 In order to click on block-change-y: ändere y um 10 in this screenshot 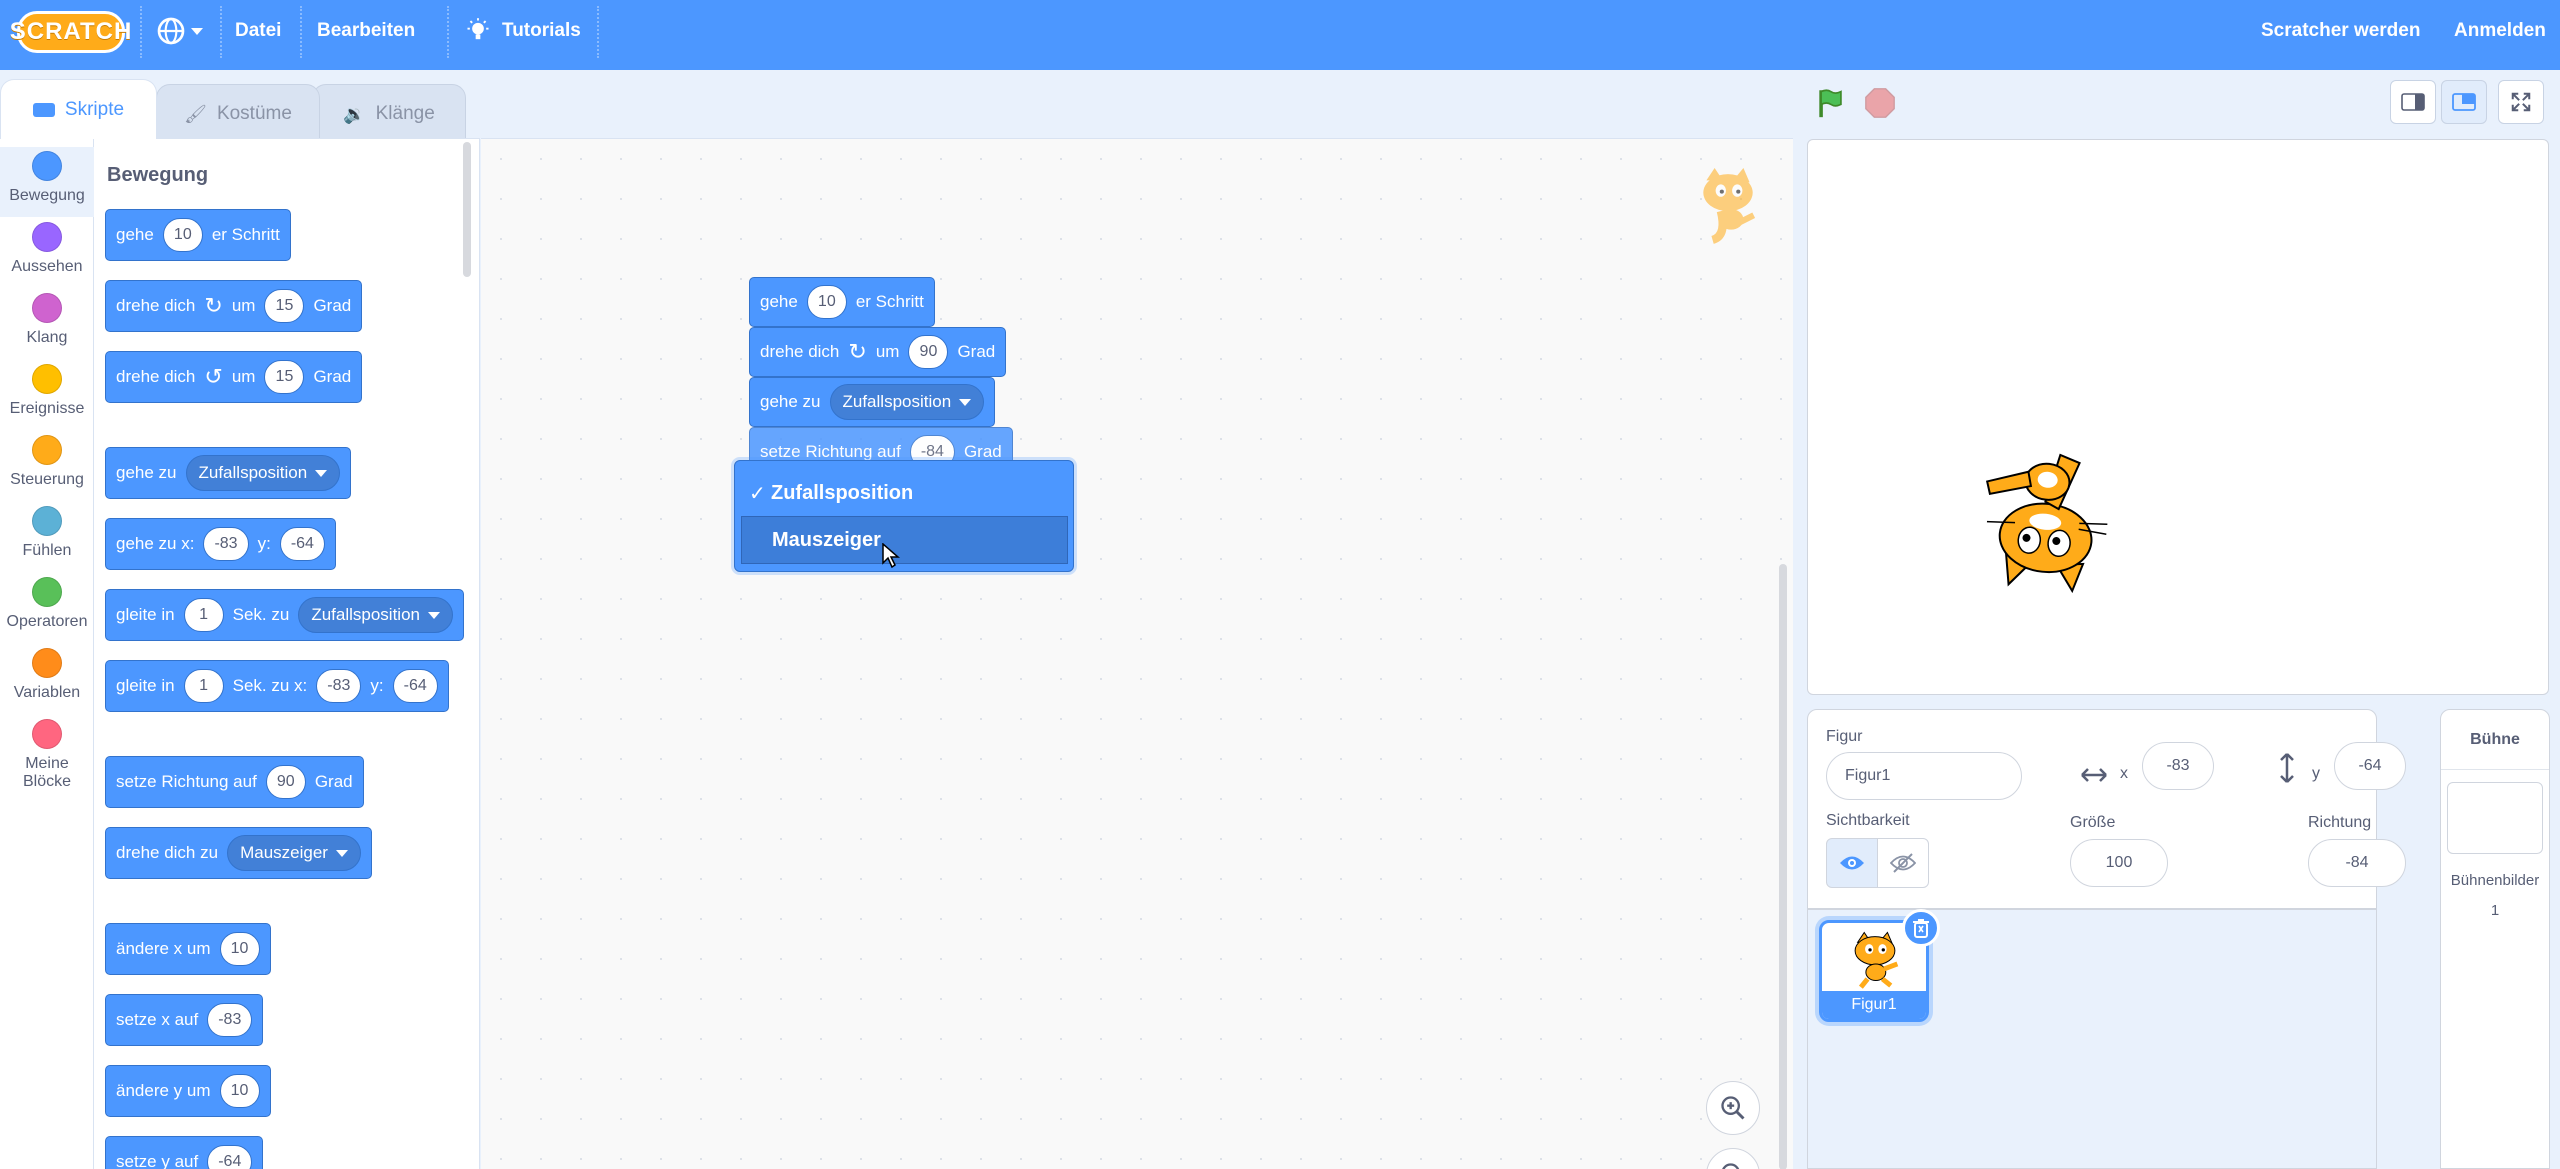, I will do `click(188, 1091)`.